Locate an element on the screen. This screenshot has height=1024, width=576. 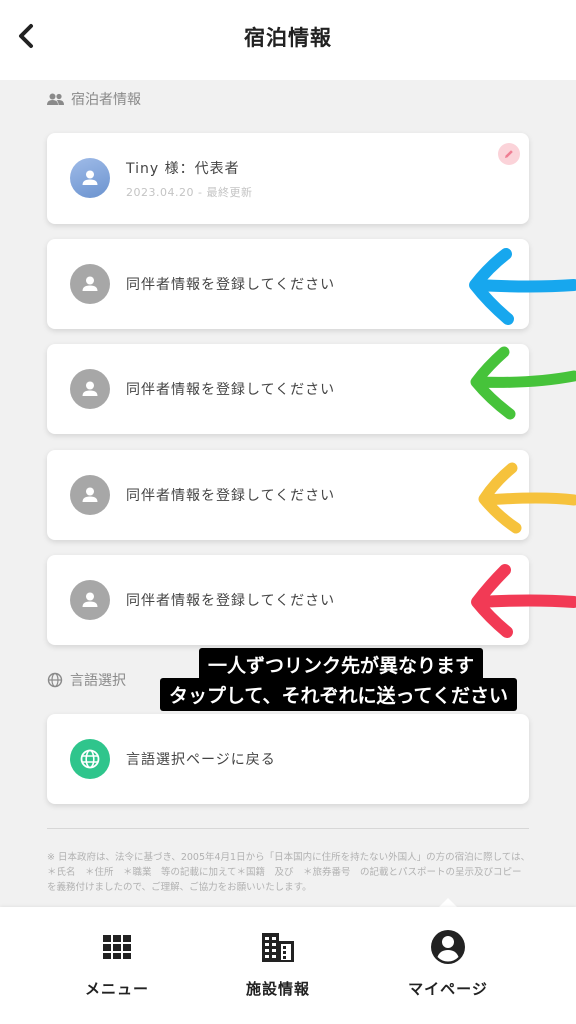
people-icon is located at coordinates (55, 99).